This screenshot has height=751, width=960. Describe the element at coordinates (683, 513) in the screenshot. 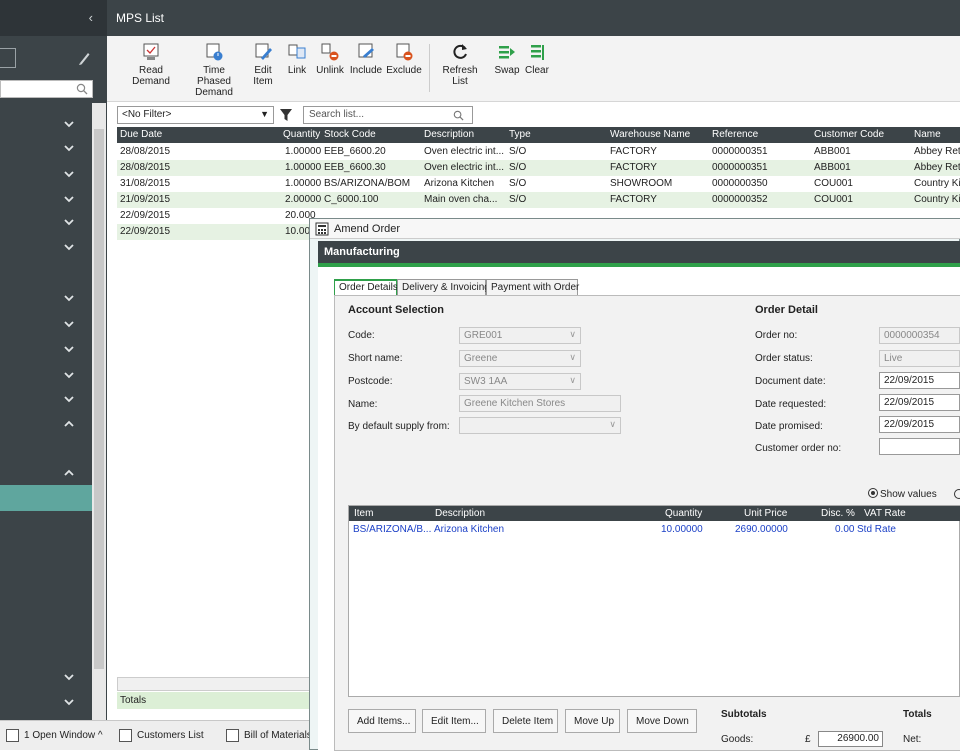

I see `col-line-quantity: Quantity` at that location.